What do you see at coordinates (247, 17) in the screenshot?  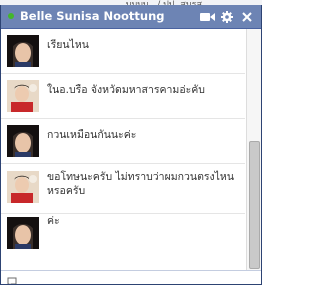 I see `close-icon` at bounding box center [247, 17].